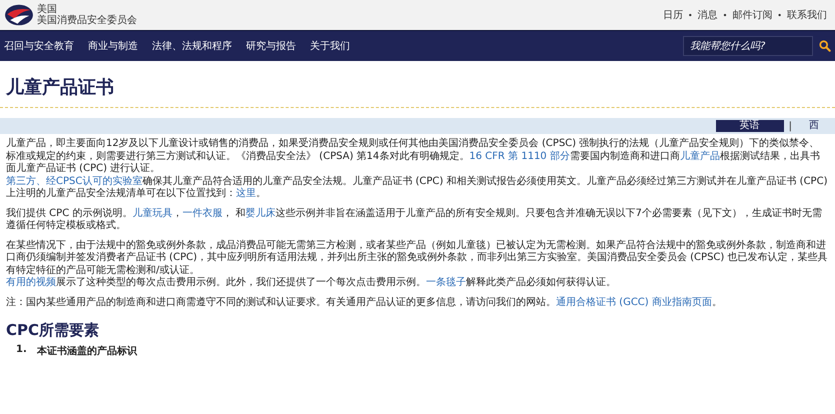  I want to click on text-link: 这里, so click(246, 193).